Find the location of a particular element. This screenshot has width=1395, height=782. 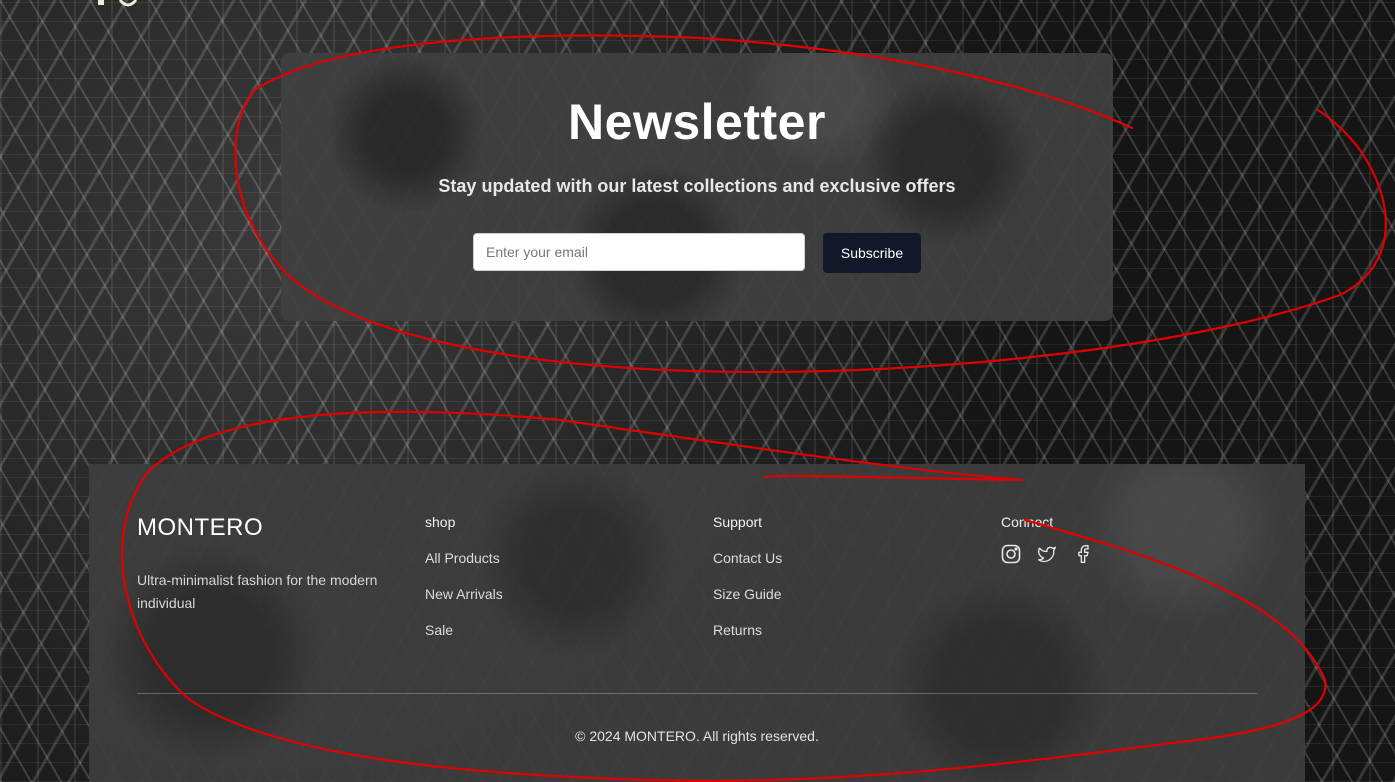

social-icons is located at coordinates (1047, 554).